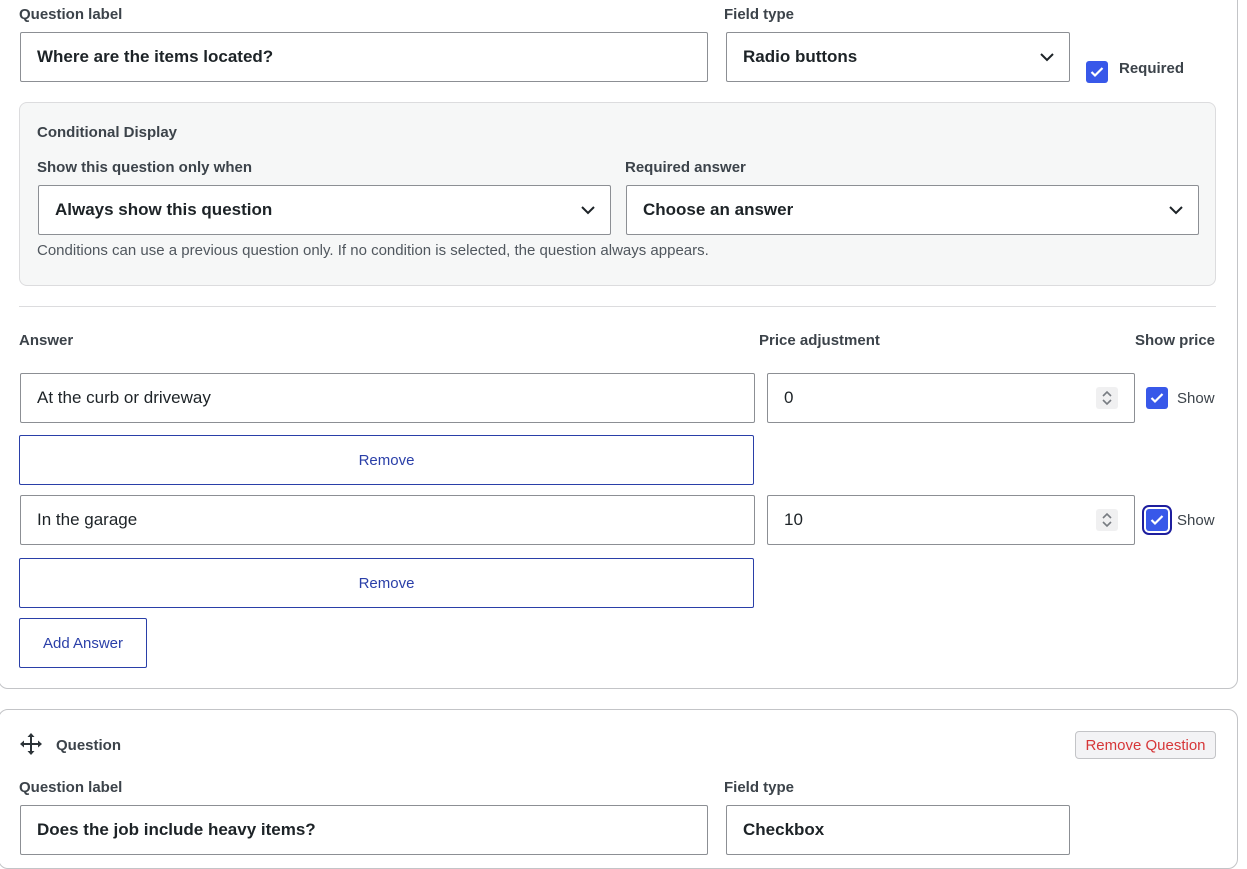 The width and height of the screenshot is (1247, 869). What do you see at coordinates (819, 340) in the screenshot?
I see `price-column-header: Price adjustment` at bounding box center [819, 340].